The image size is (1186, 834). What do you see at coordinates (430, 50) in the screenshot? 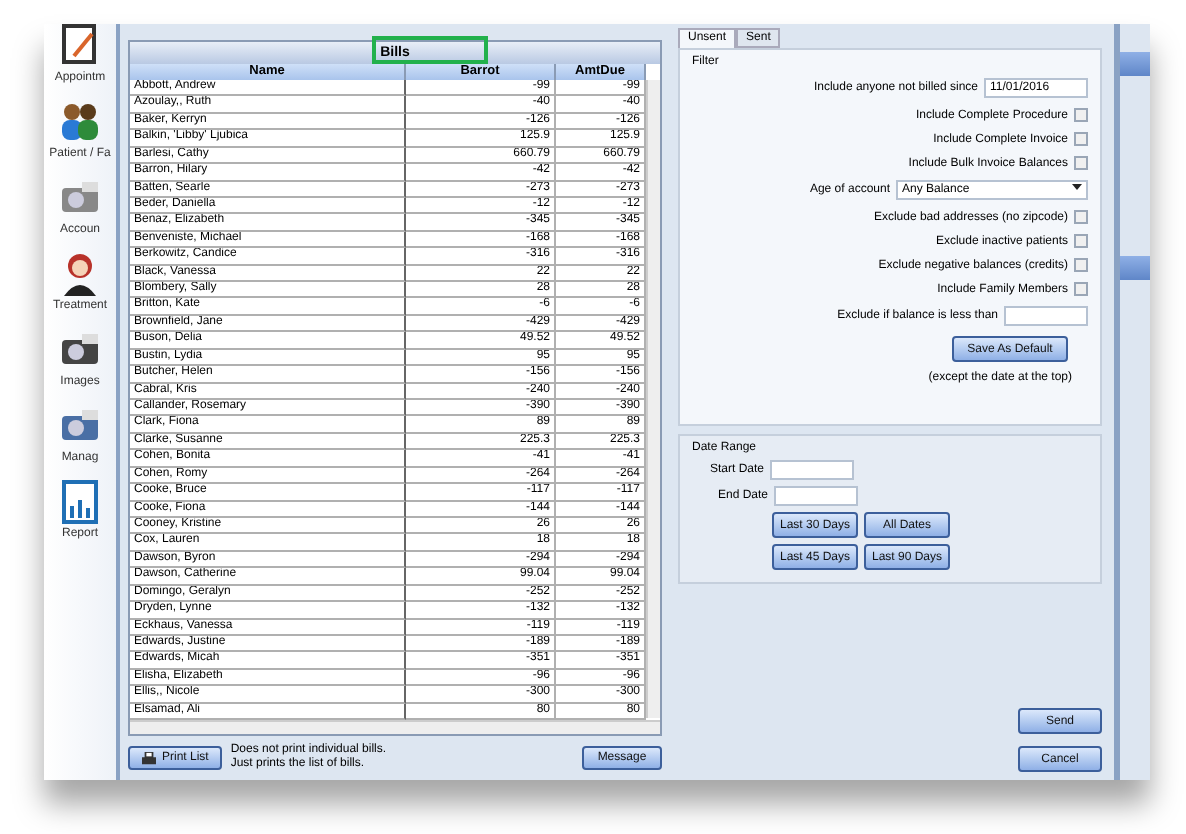
I see `highlight-frame` at bounding box center [430, 50].